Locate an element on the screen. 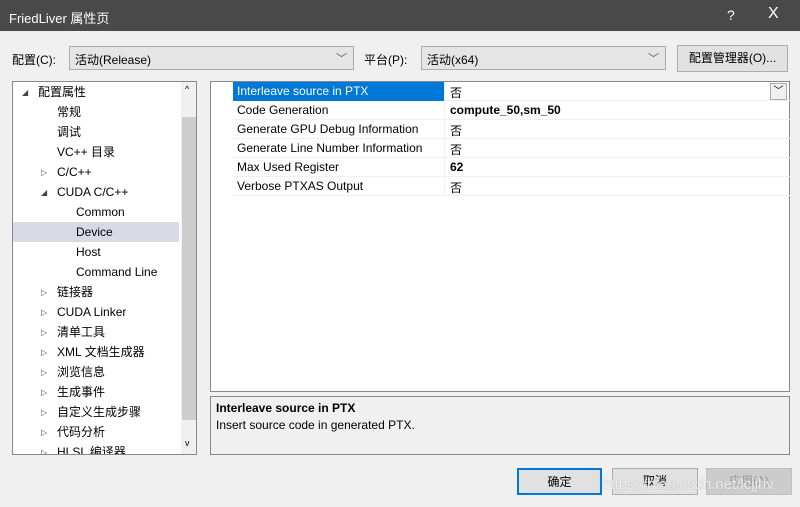  scrollbar-thumb is located at coordinates (189, 268).